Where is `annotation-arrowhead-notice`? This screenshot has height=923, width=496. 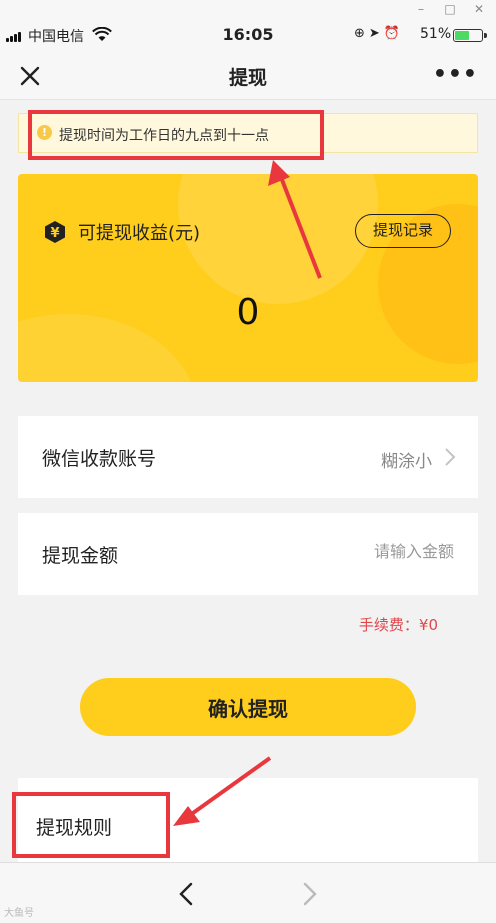 annotation-arrowhead-notice is located at coordinates (279, 173).